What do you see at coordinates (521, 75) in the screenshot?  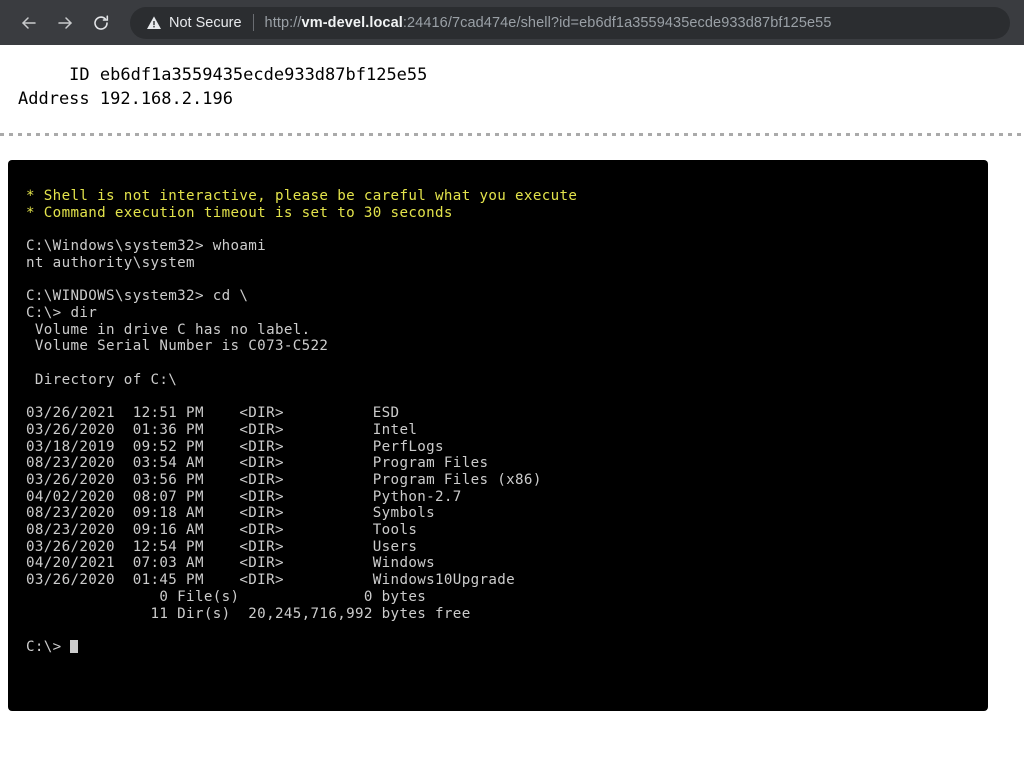 I see `meta-row-id: ID eb6df1a3559435ecde933d87bf125e55` at bounding box center [521, 75].